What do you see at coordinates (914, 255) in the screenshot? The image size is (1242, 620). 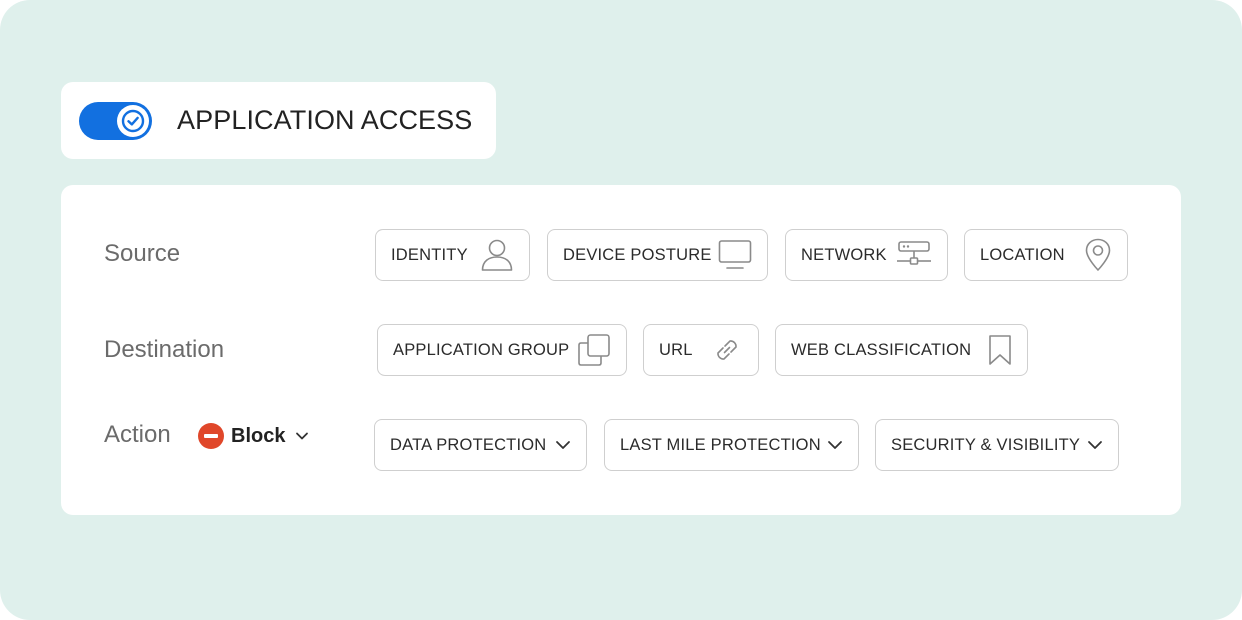 I see `server-network-icon` at bounding box center [914, 255].